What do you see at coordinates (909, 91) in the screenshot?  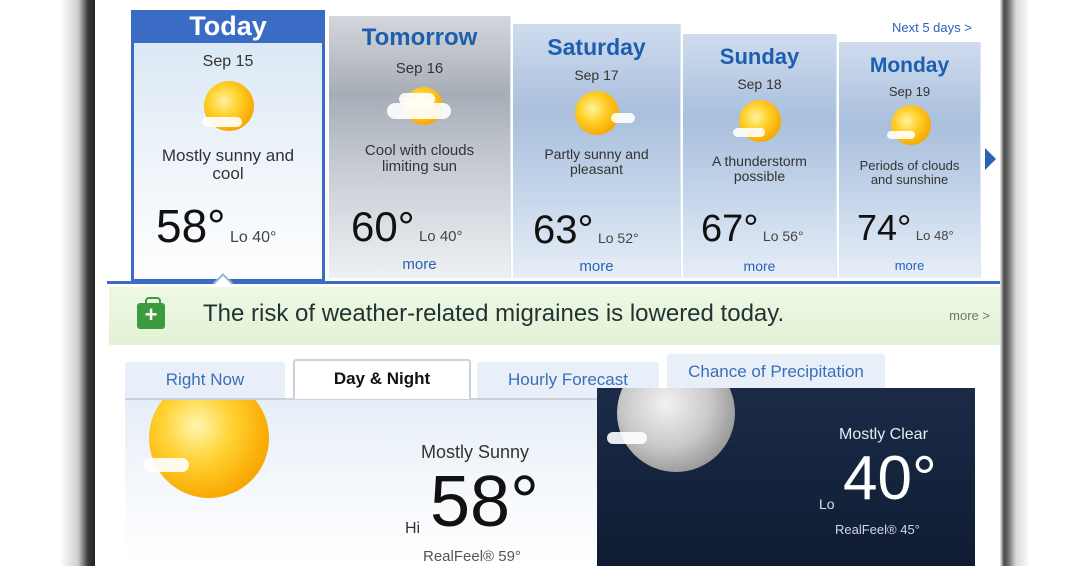 I see `day-date: Sep 19` at bounding box center [909, 91].